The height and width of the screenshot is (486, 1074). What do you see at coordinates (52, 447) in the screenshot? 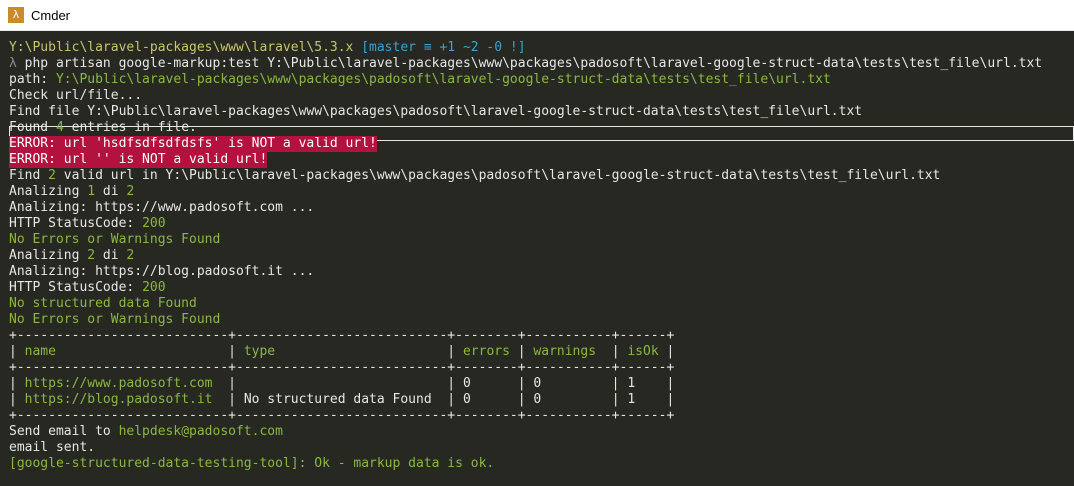
I see `email-sent-line: email sent.` at bounding box center [52, 447].